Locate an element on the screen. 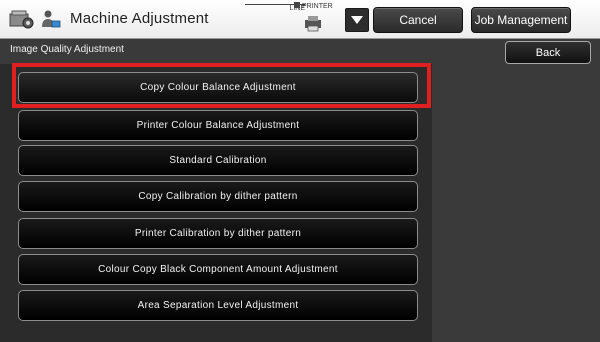 This screenshot has height=342, width=600. printer-status-label: PRINTER is located at coordinates (313, 6).